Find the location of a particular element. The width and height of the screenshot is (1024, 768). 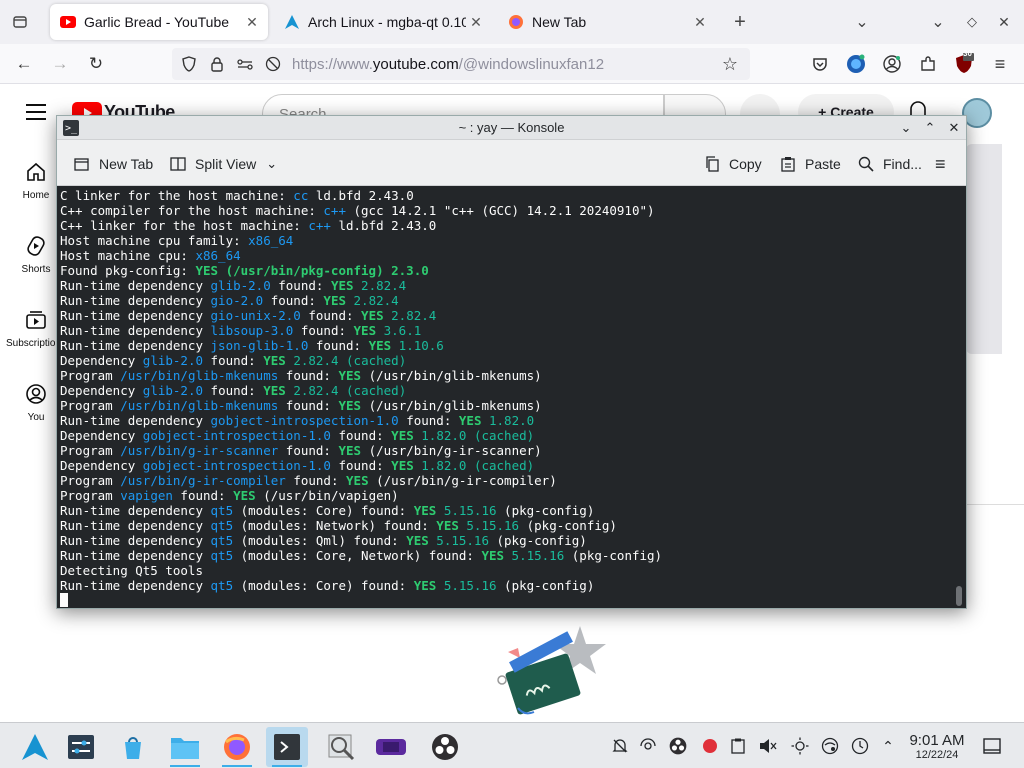

discover-icon is located at coordinates (133, 747).